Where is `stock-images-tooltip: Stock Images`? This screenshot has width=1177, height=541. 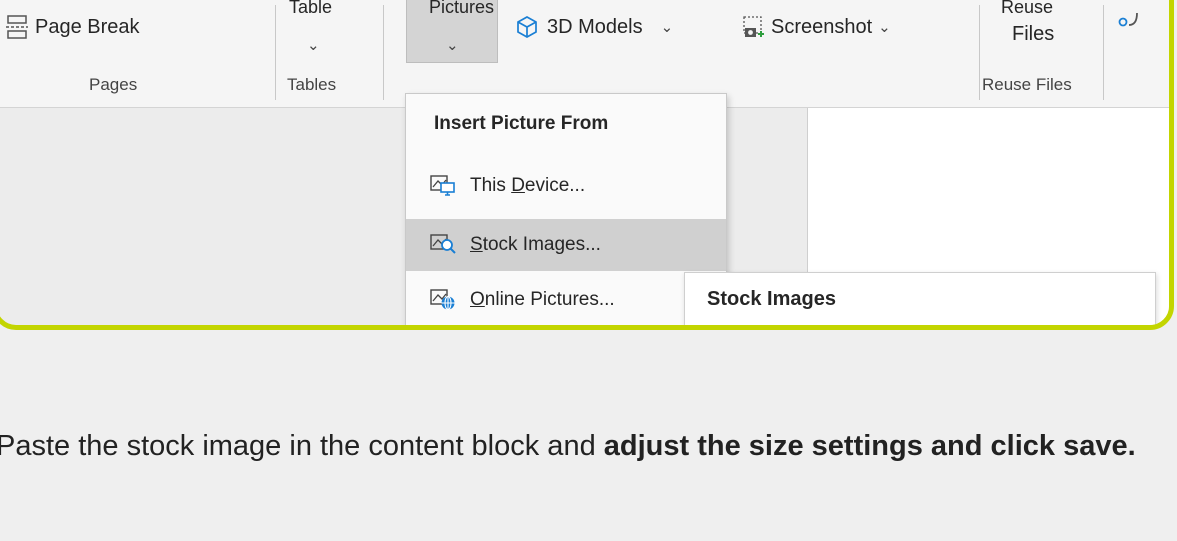
stock-images-tooltip: Stock Images is located at coordinates (920, 298).